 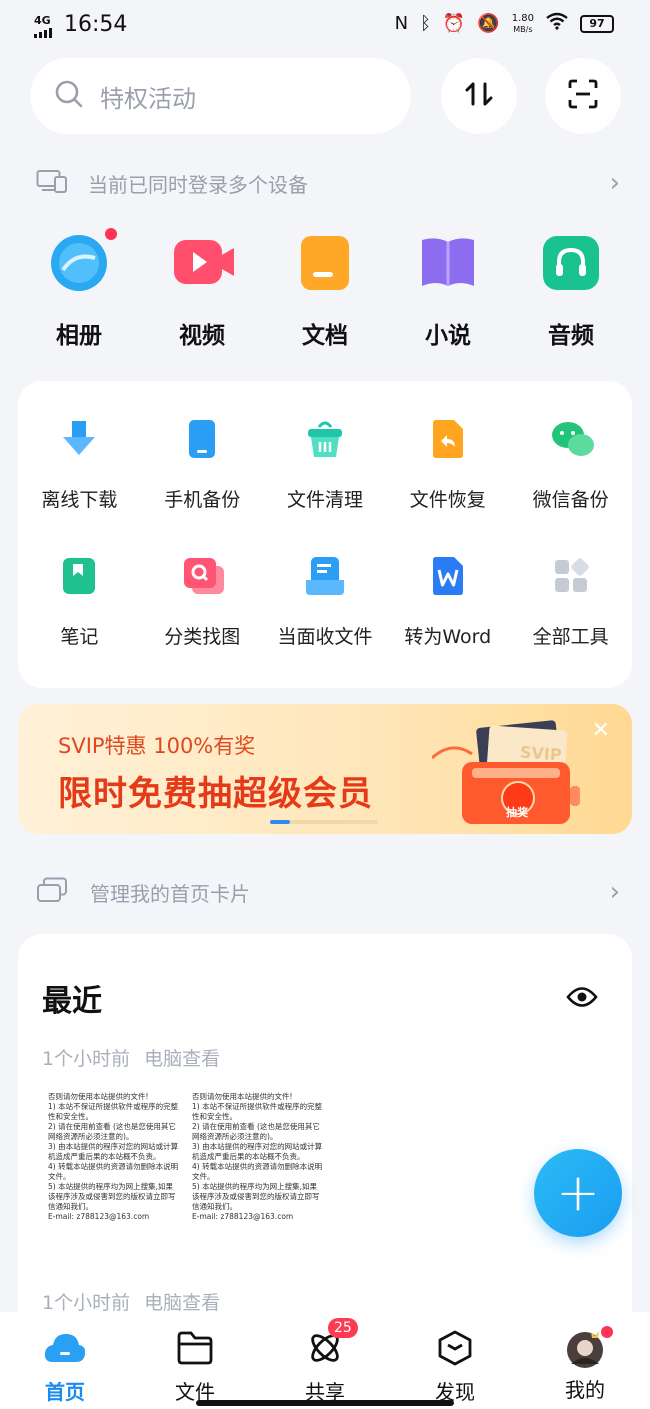 I want to click on nav-discover: 发现, so click(x=455, y=1360).